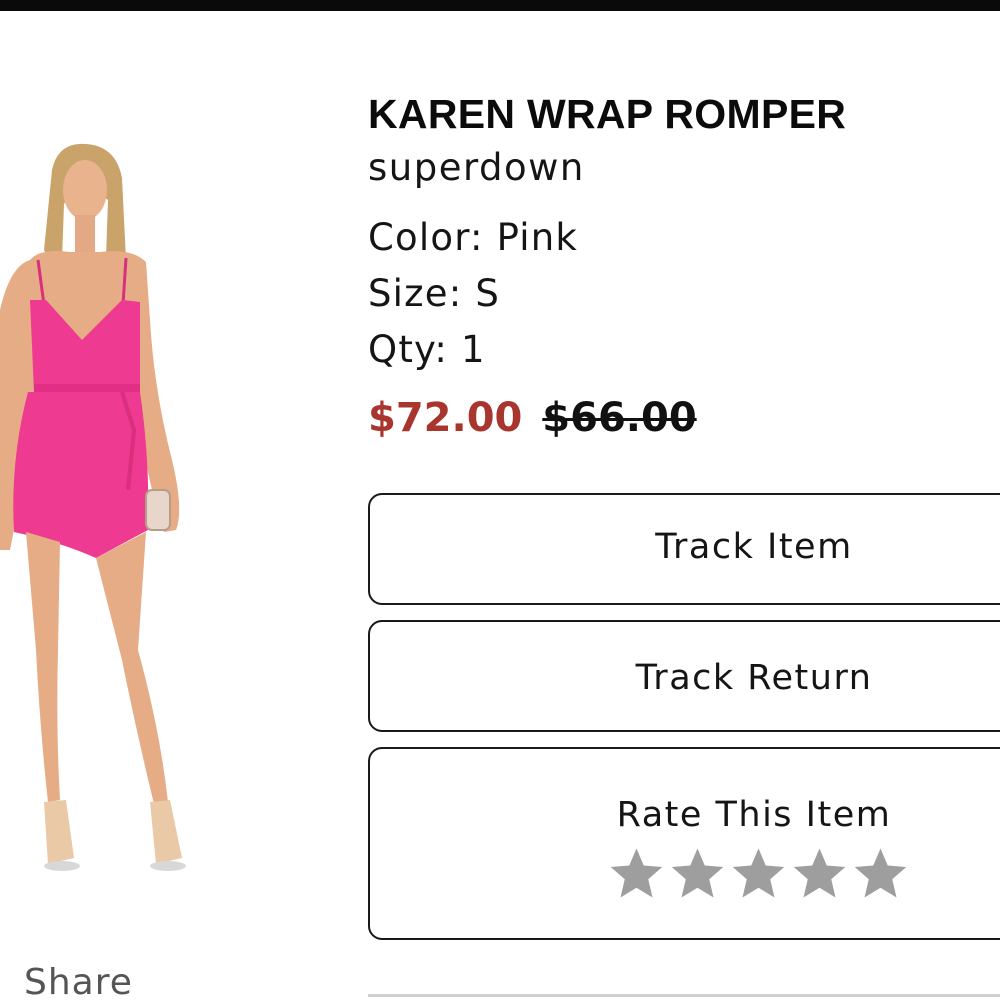 The image size is (1000, 1000). Describe the element at coordinates (427, 349) in the screenshot. I see `product-quantity: Qty: 1` at that location.